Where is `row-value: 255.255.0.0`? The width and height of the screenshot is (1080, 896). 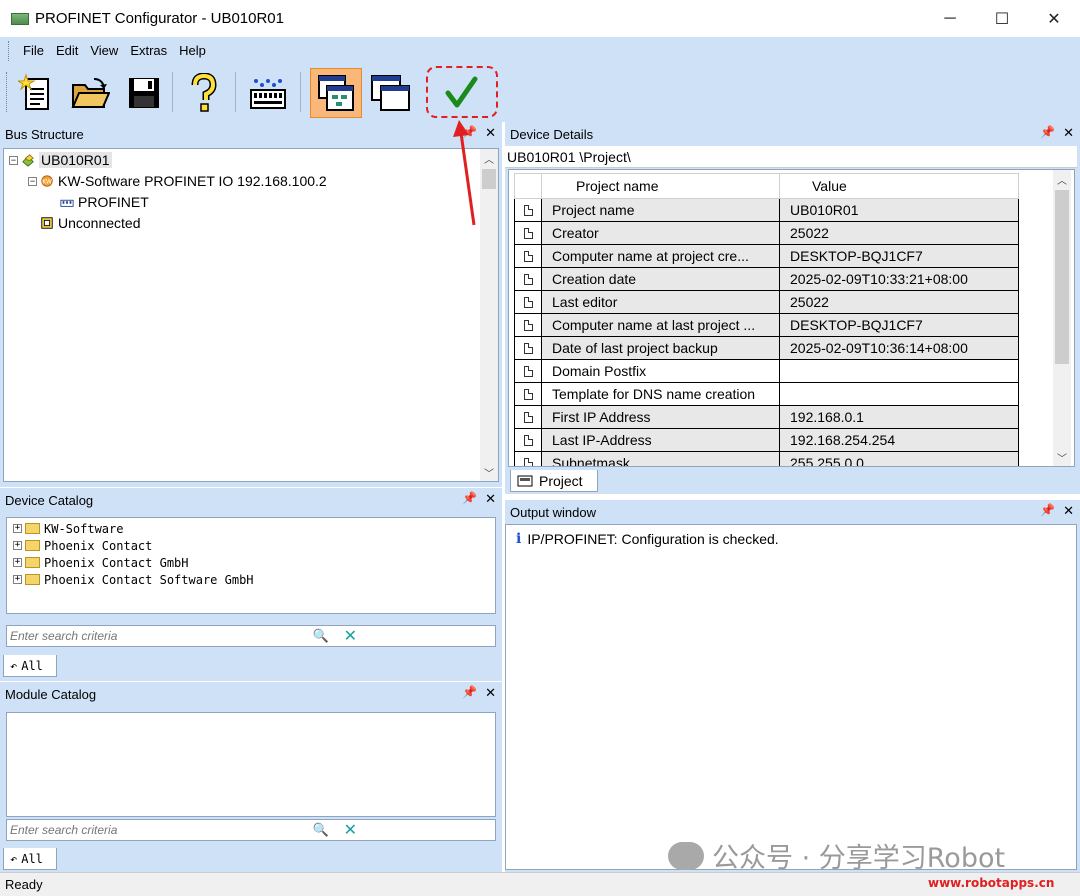
row-value: 255.255.0.0 is located at coordinates (899, 459).